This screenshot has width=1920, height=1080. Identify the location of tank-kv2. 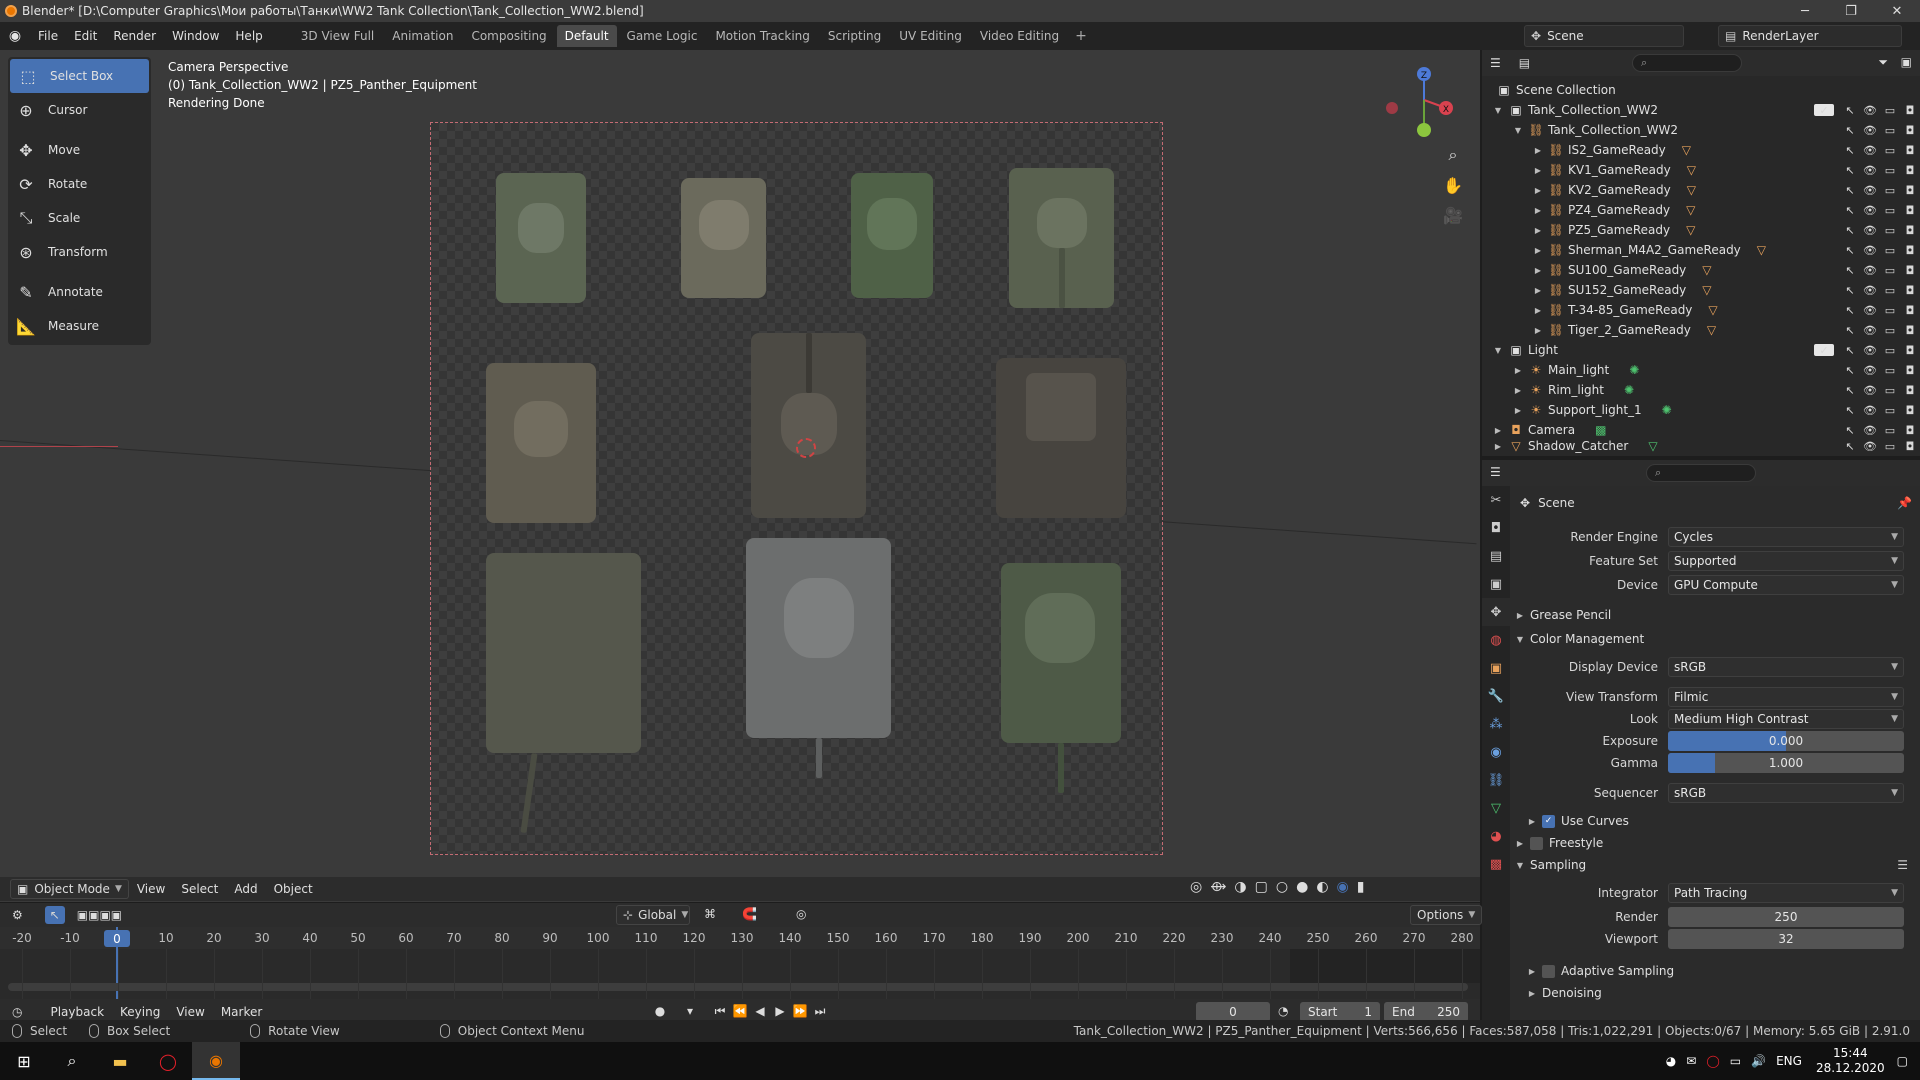
(1061, 438).